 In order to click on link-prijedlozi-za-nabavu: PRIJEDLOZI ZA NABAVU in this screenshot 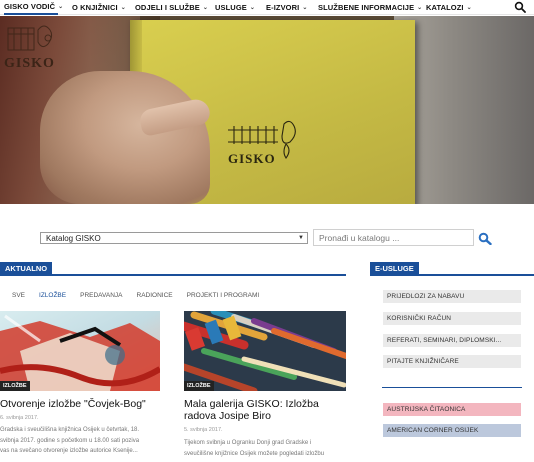, I will do `click(452, 296)`.